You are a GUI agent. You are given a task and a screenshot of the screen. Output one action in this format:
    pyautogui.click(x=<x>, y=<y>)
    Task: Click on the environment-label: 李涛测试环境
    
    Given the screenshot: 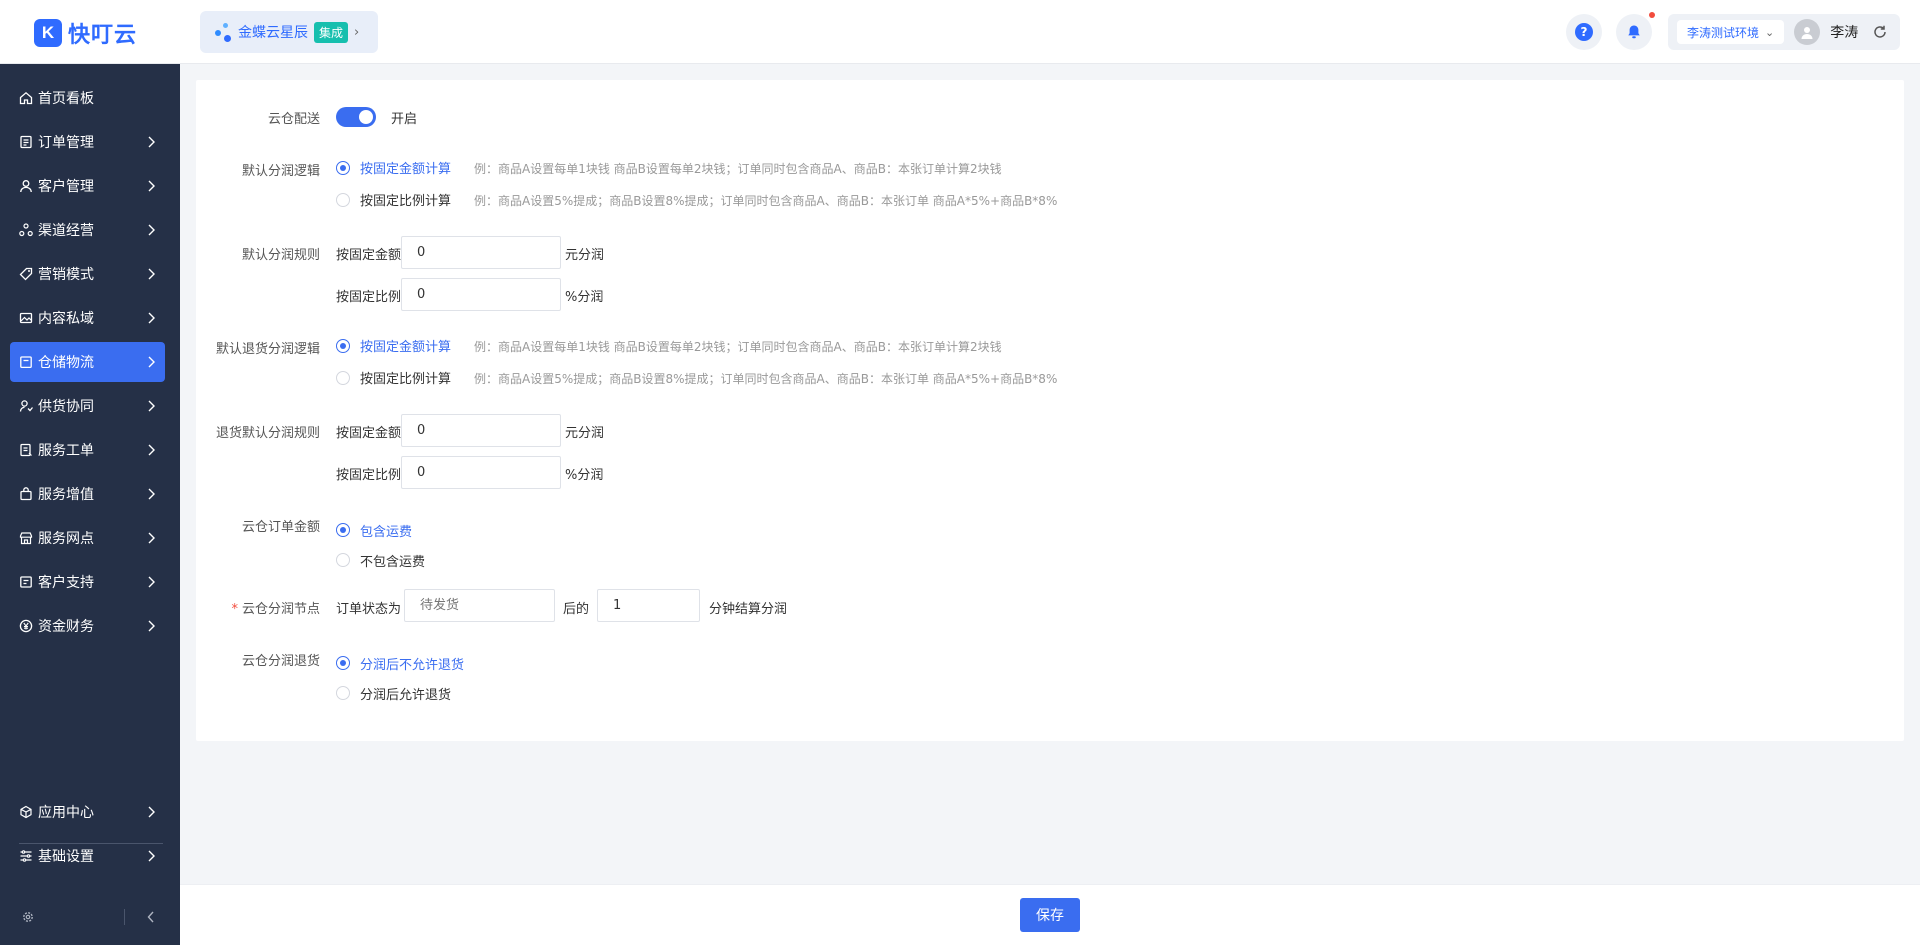 What is the action you would take?
    pyautogui.click(x=1723, y=32)
    